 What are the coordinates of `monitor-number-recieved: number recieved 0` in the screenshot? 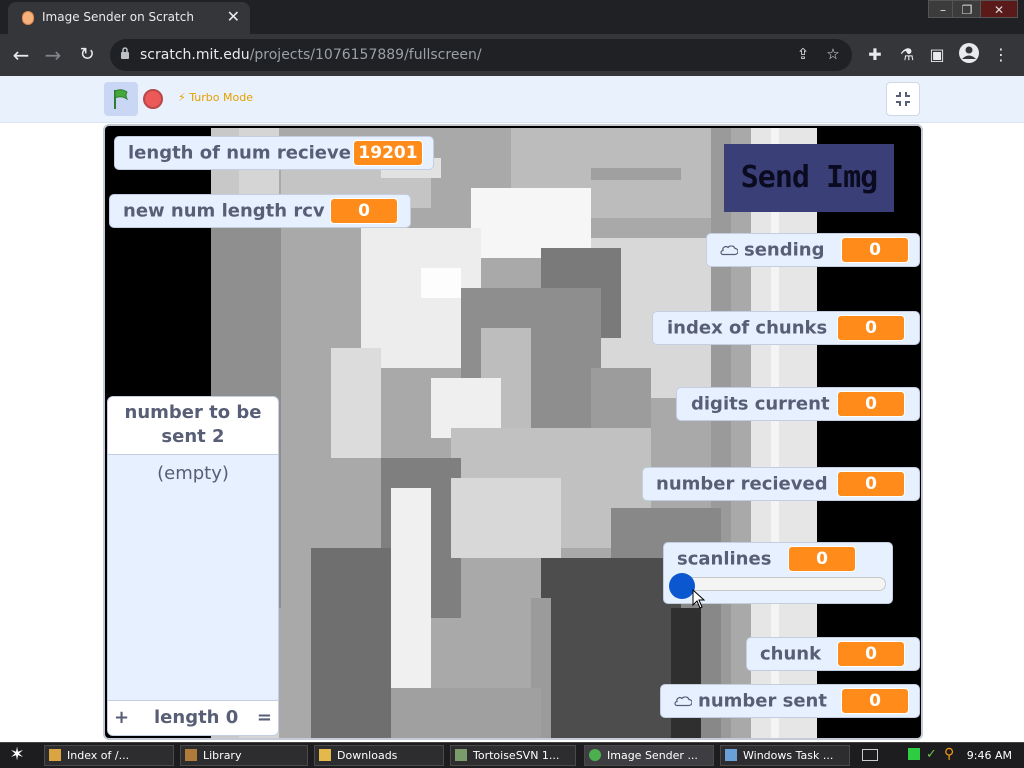 It's located at (781, 484).